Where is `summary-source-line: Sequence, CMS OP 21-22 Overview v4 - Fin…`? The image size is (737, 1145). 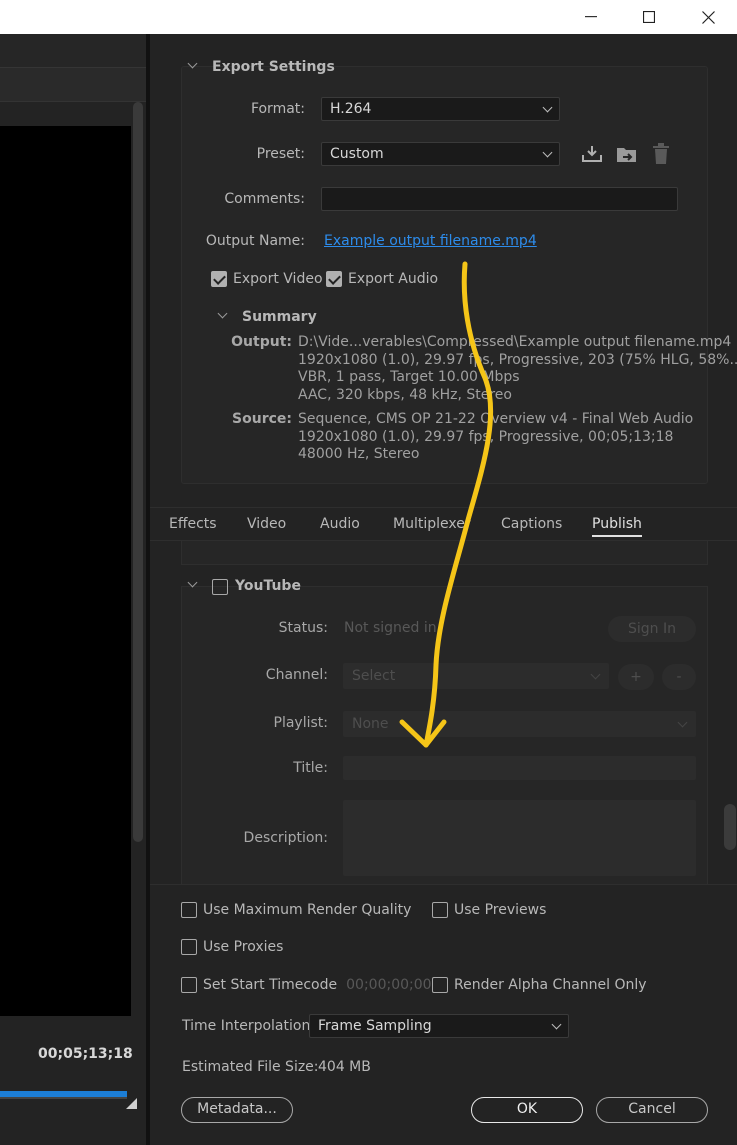 summary-source-line: Sequence, CMS OP 21-22 Overview v4 - Fin… is located at coordinates (496, 419).